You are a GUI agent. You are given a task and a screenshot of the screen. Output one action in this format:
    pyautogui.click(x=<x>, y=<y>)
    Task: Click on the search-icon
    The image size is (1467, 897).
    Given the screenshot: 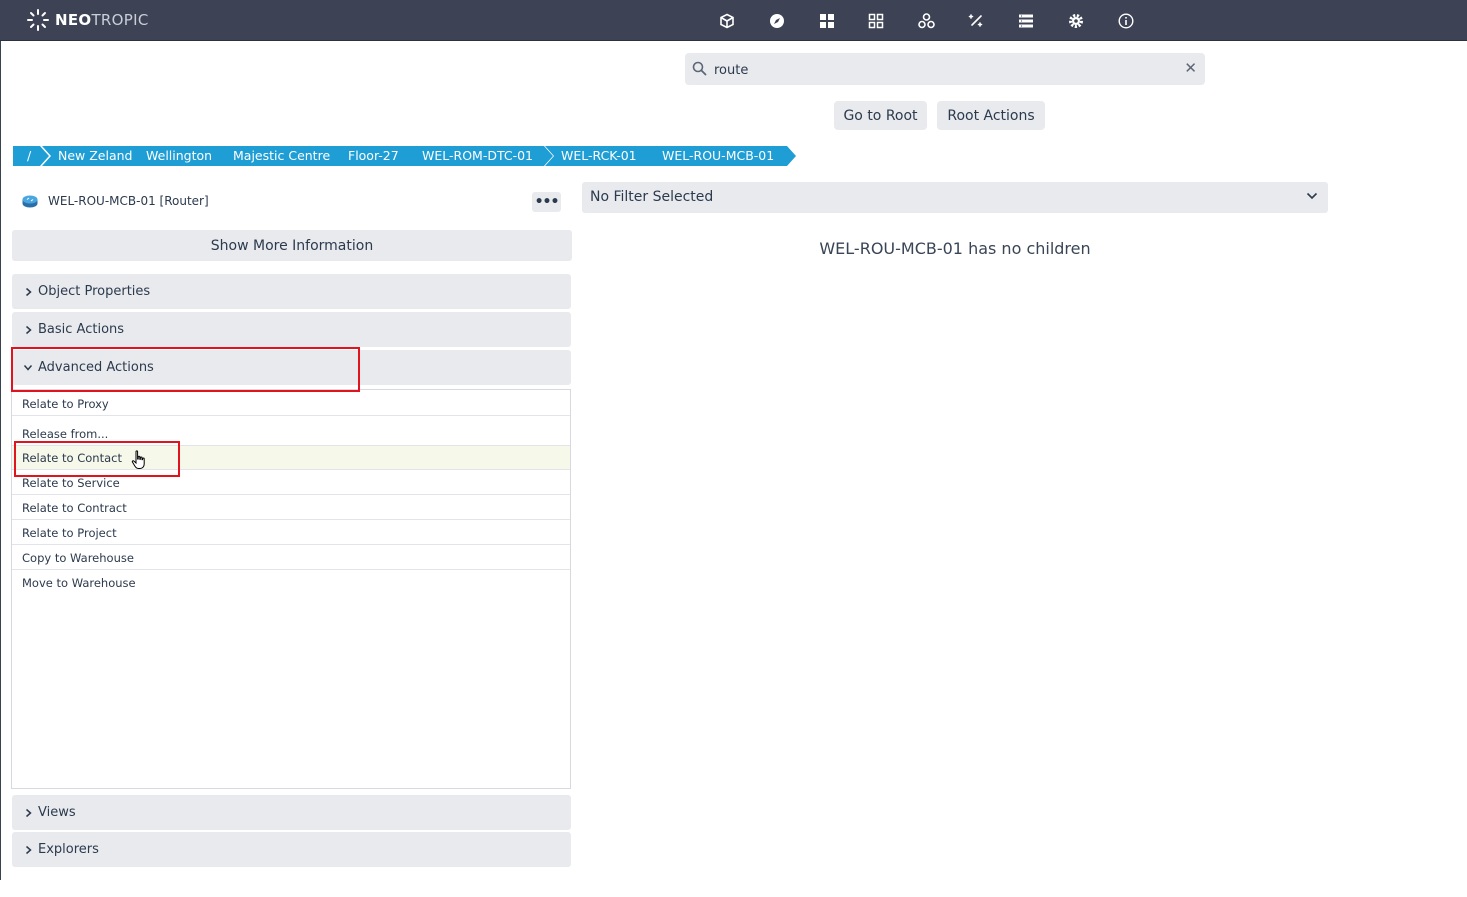 What is the action you would take?
    pyautogui.click(x=699, y=68)
    